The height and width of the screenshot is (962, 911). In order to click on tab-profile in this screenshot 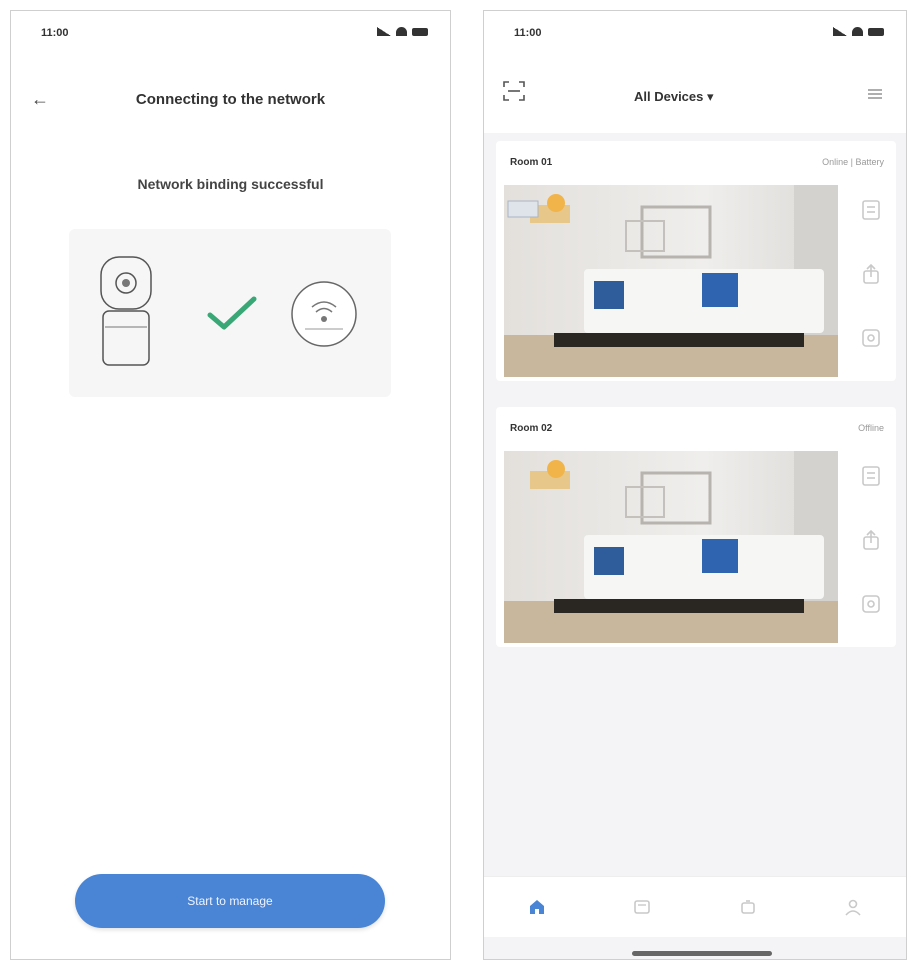, I will do `click(854, 907)`.